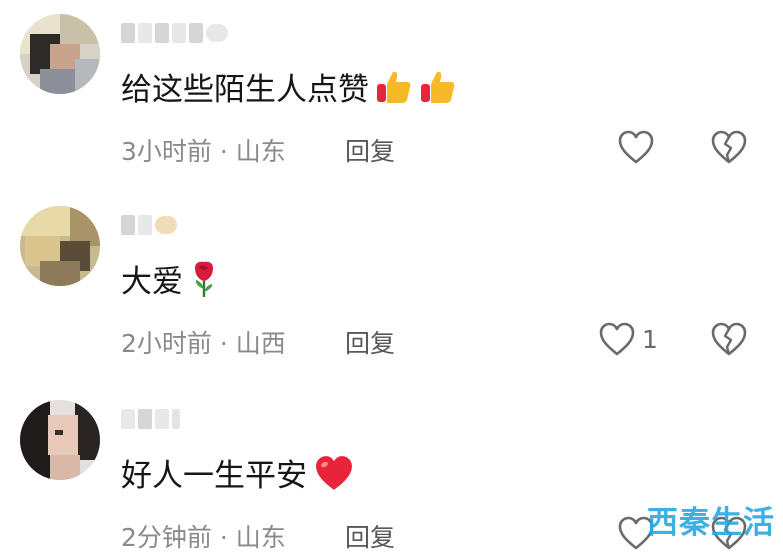 The height and width of the screenshot is (554, 783). What do you see at coordinates (650, 339) in the screenshot?
I see `like-count: 1` at bounding box center [650, 339].